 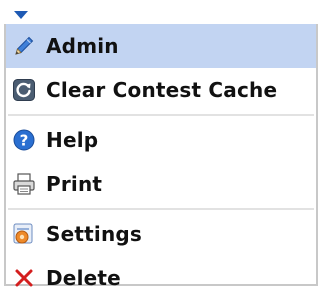 I want to click on menu-item-clear-contest-cache: Clear Contest Cache, so click(x=161, y=90).